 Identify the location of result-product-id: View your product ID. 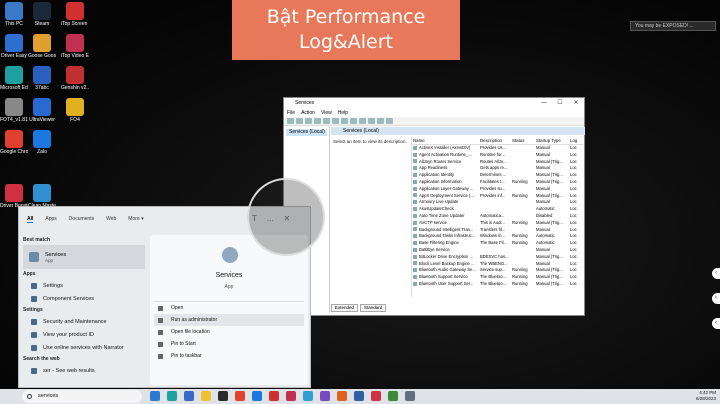
(84, 334).